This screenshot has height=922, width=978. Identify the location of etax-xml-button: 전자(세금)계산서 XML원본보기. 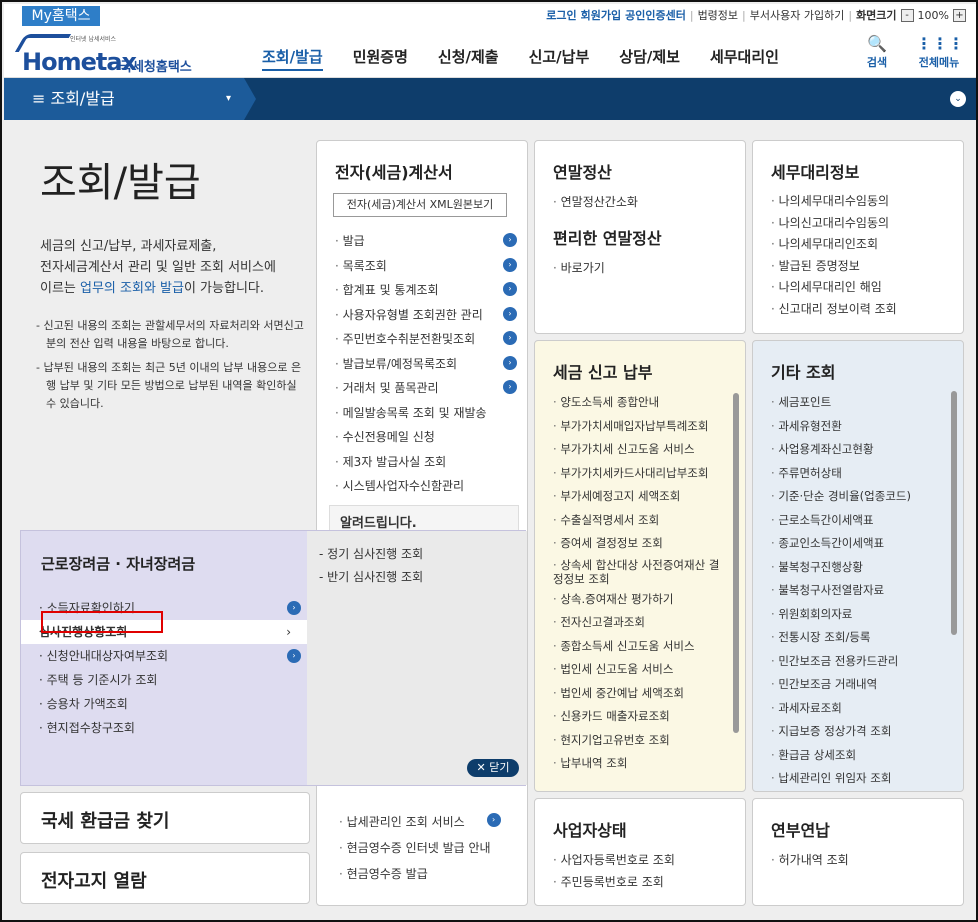
(420, 205).